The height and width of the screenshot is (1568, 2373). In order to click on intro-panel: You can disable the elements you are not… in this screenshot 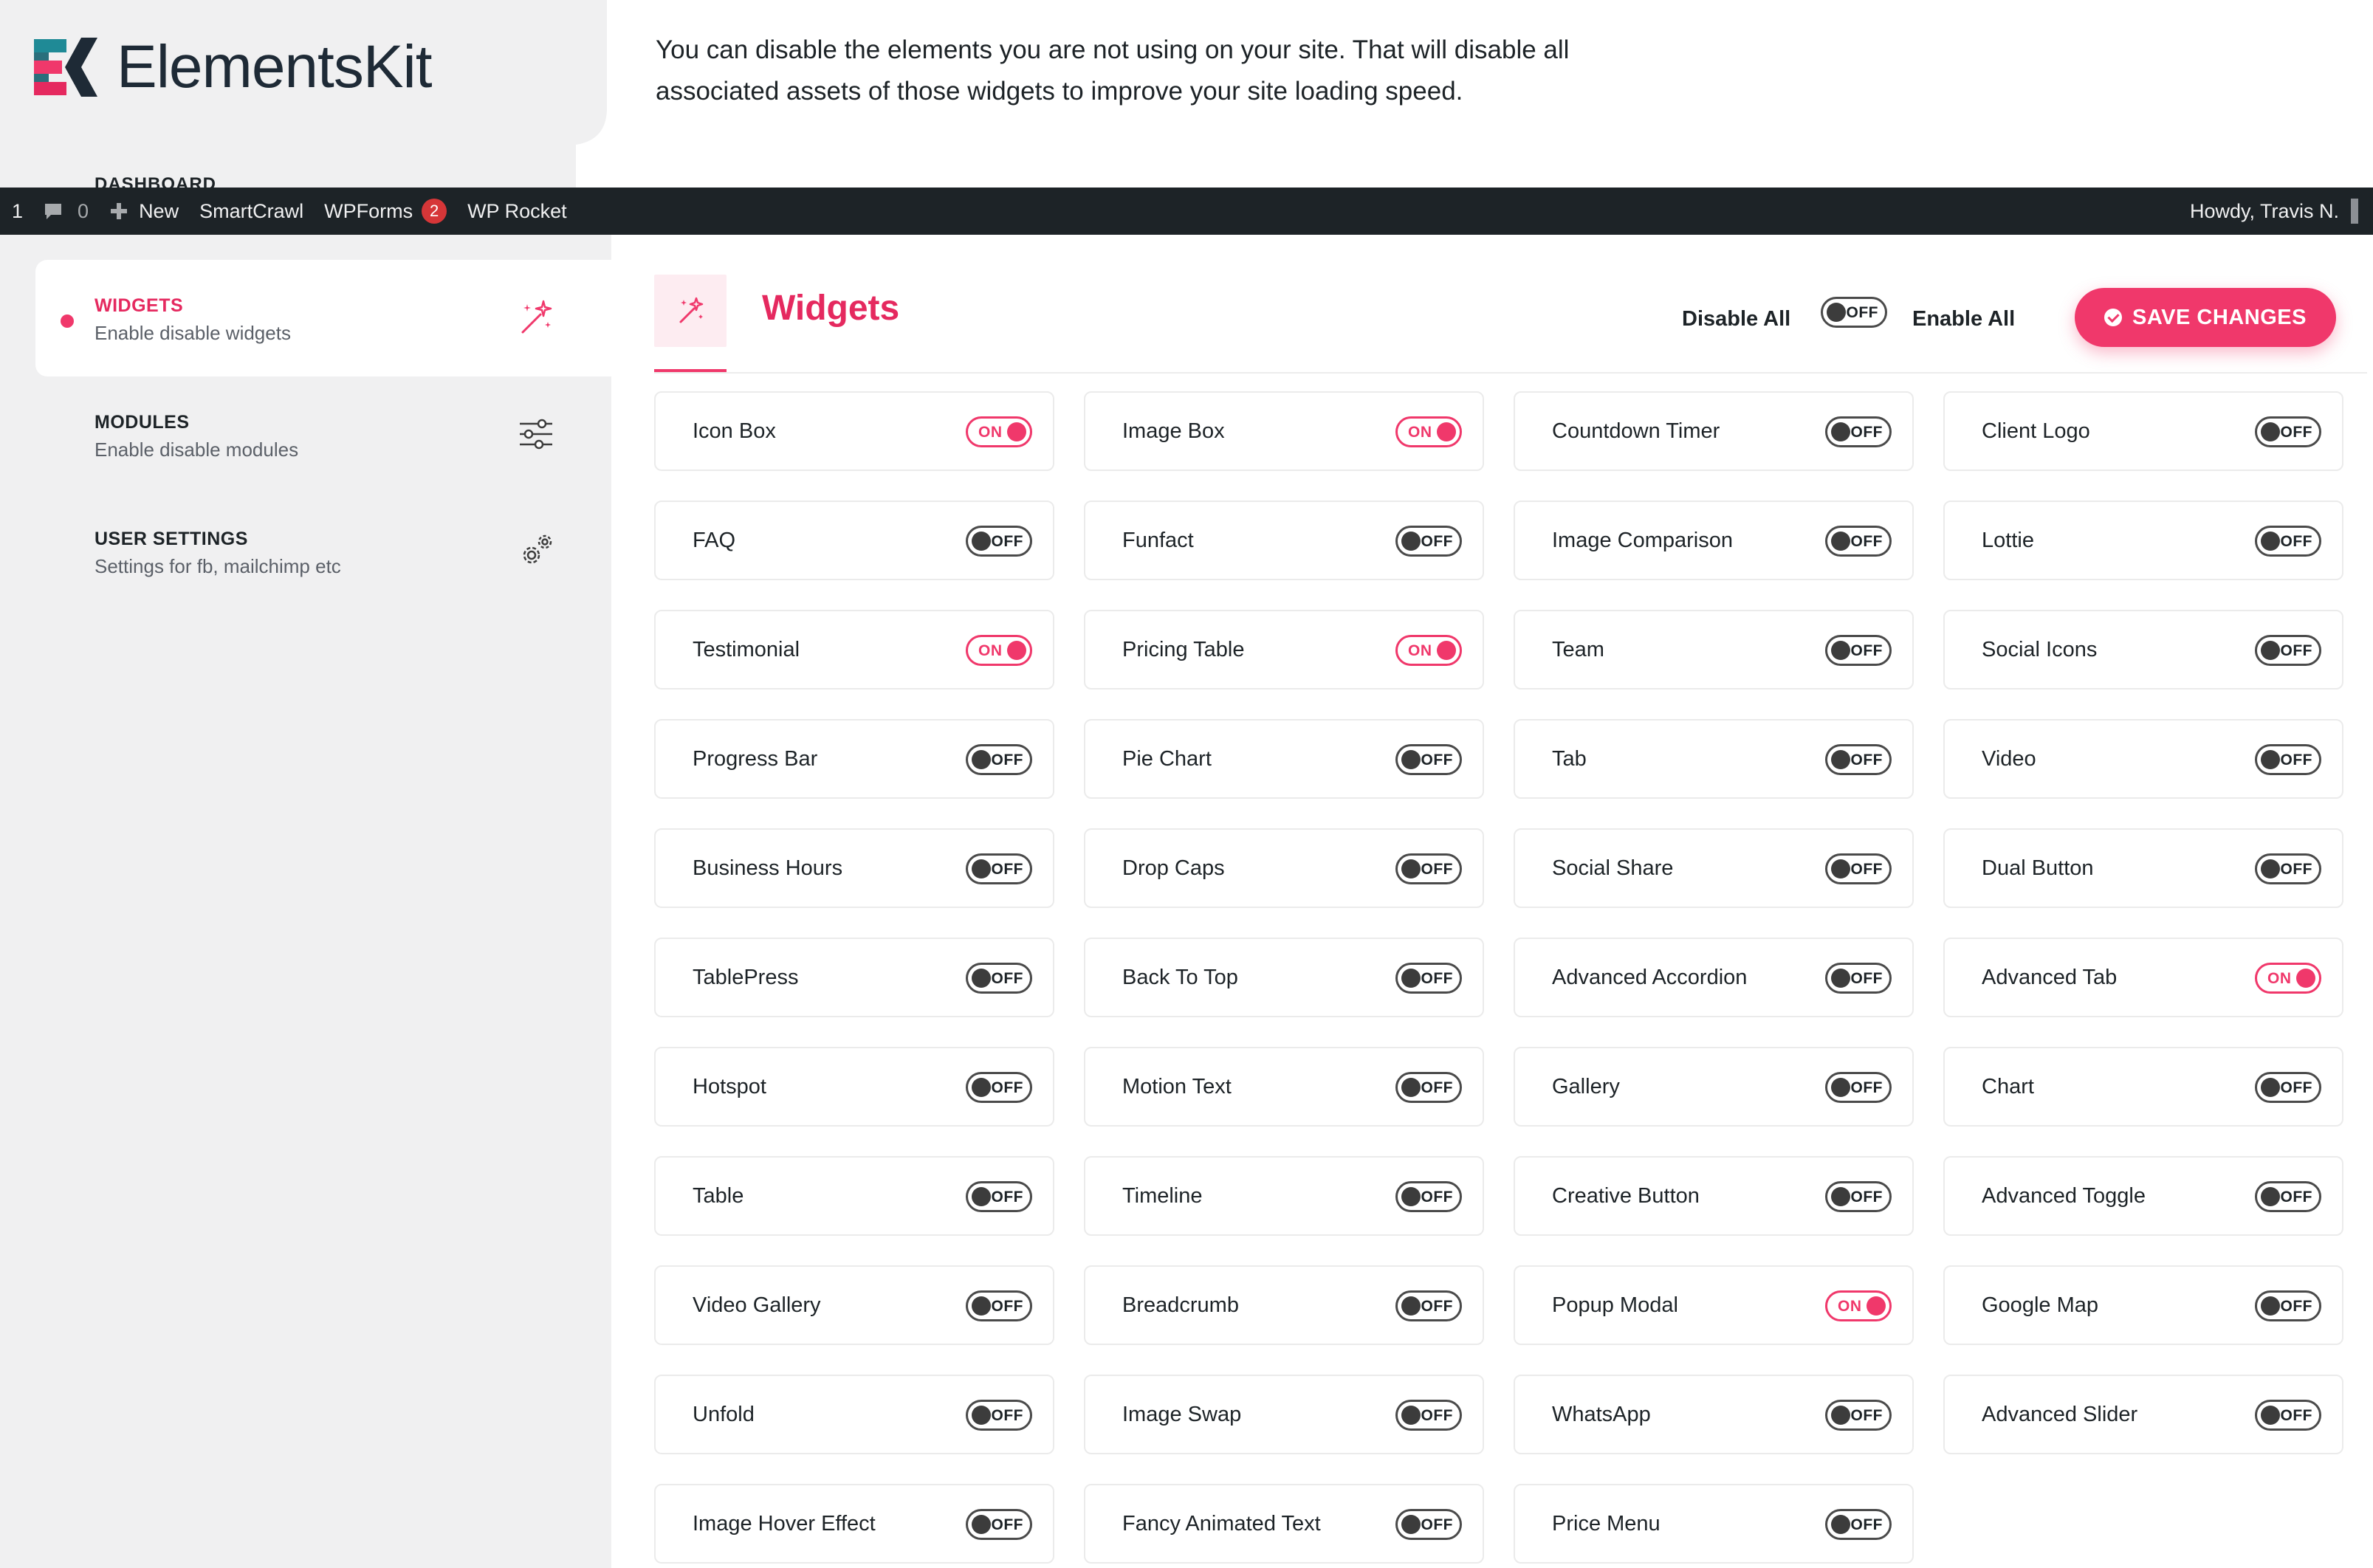, I will do `click(1492, 94)`.